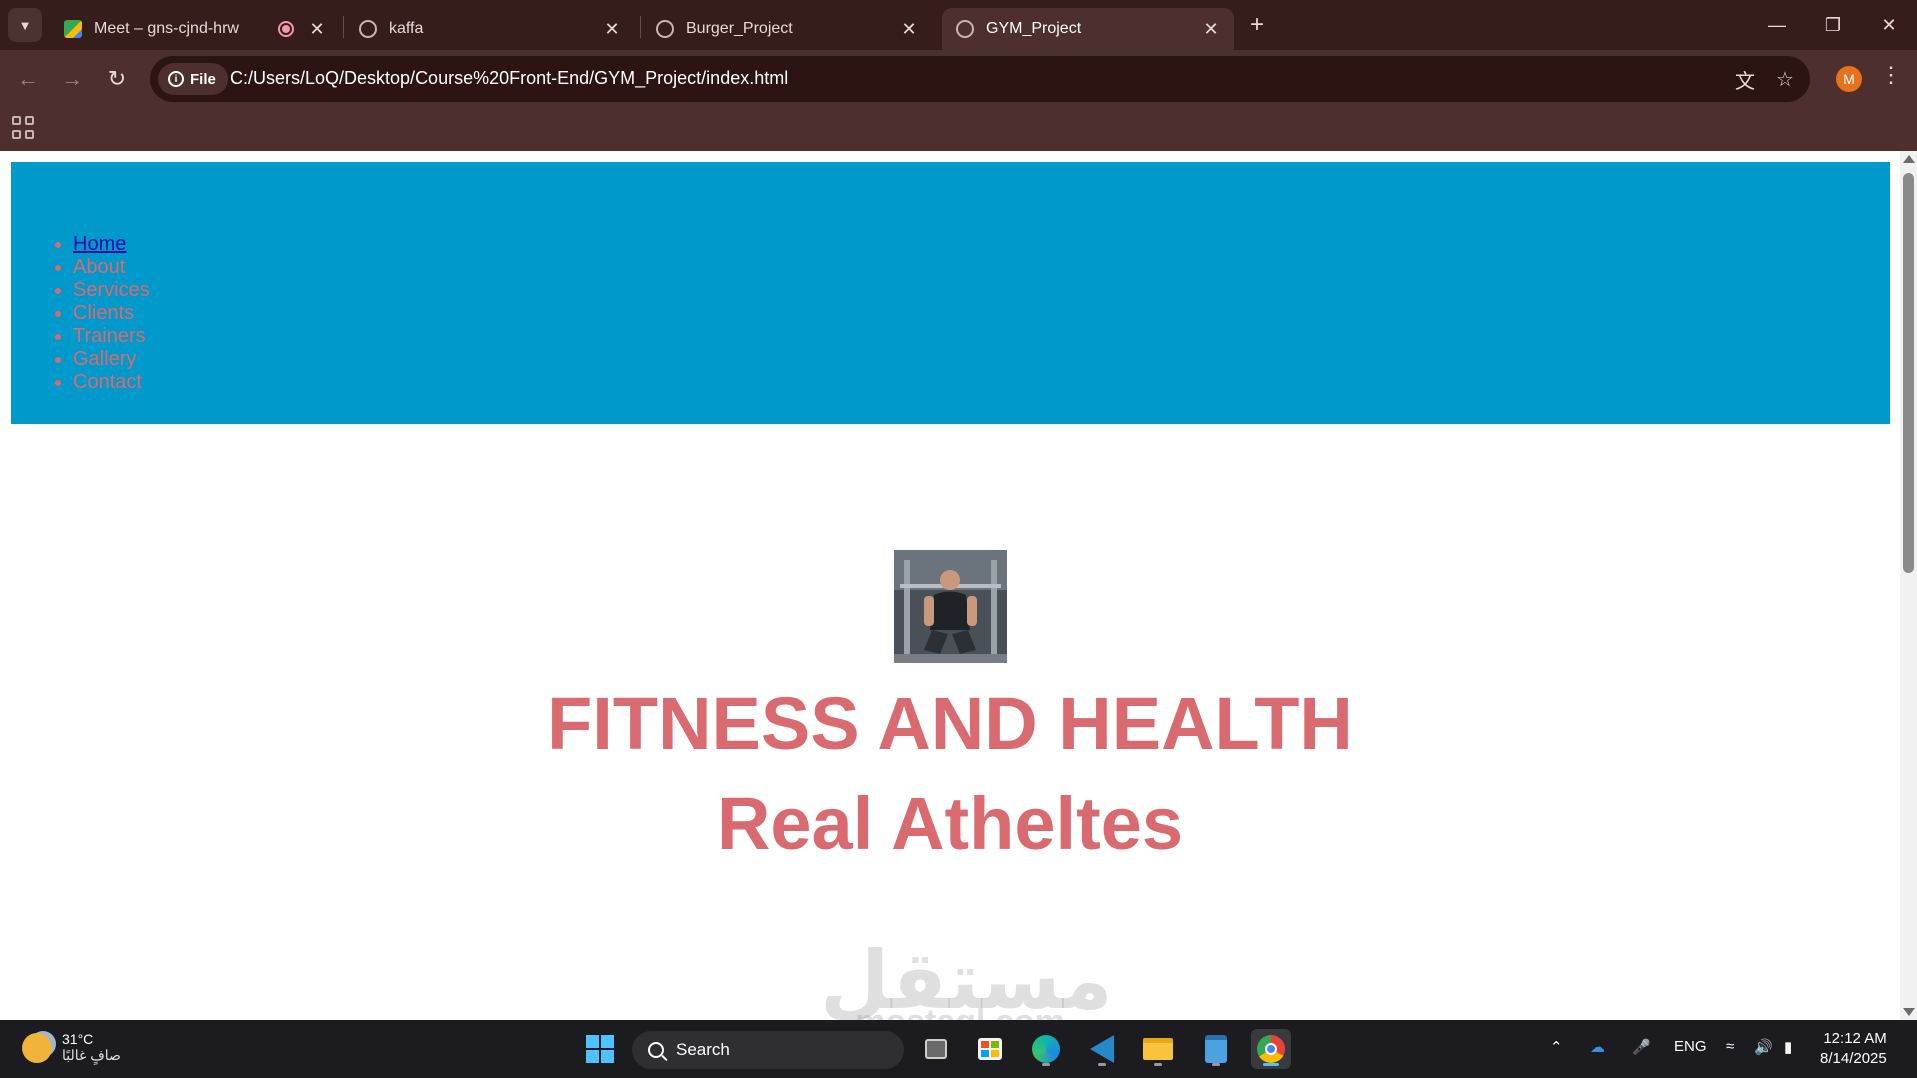 The image size is (1917, 1078). I want to click on hero-subheading: Real Atheltes, so click(950, 823).